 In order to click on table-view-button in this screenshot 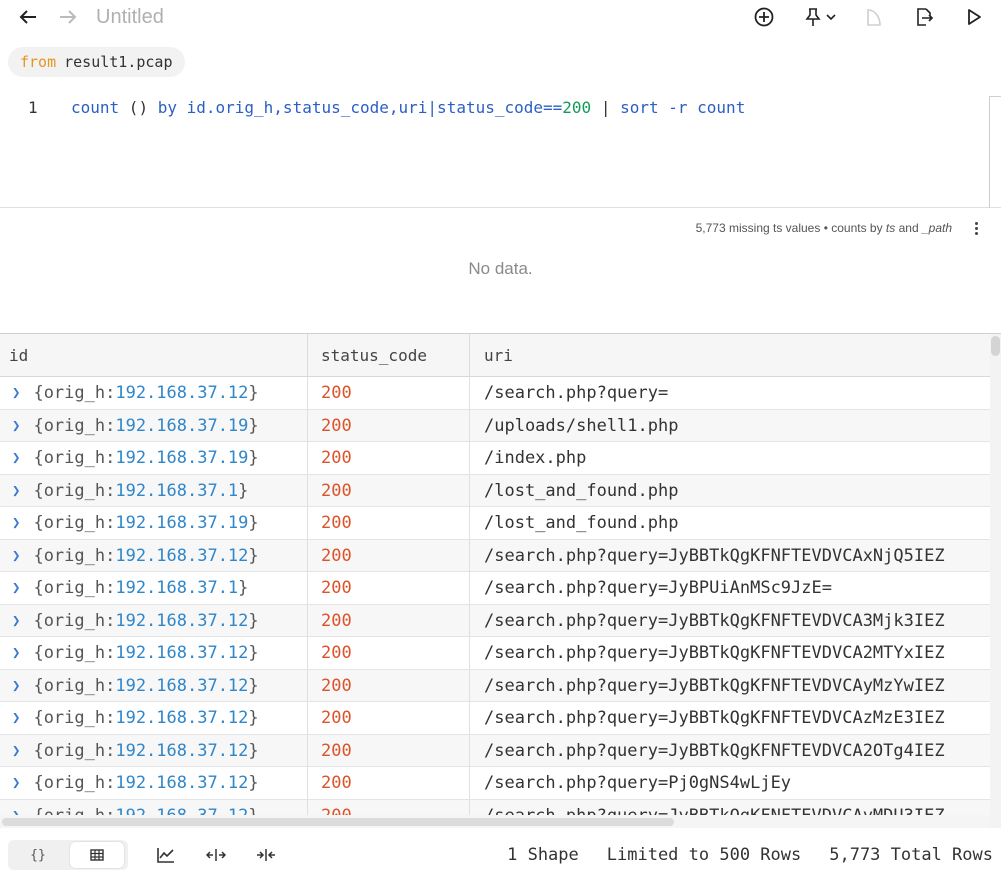, I will do `click(97, 855)`.